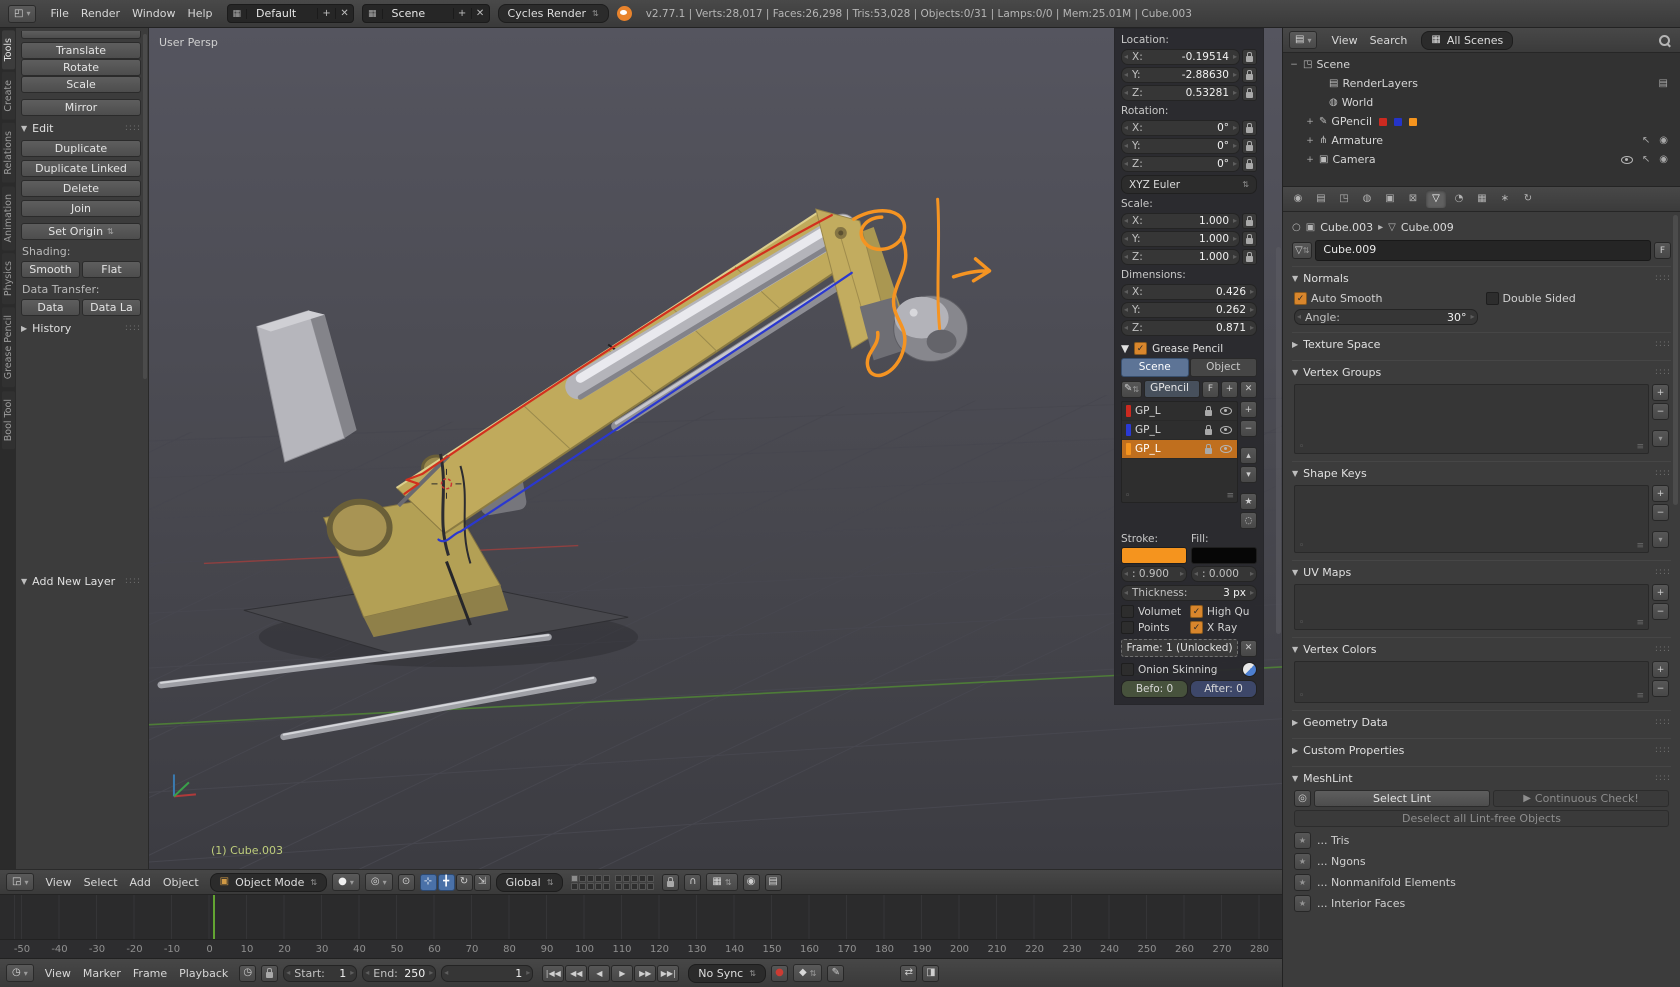 This screenshot has height=987, width=1680. What do you see at coordinates (671, 882) in the screenshot?
I see `lock-to-scene-toggle` at bounding box center [671, 882].